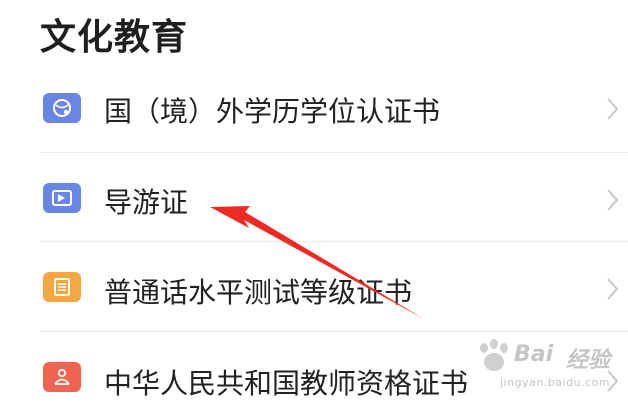  I want to click on watermark-brand-suffix: 经验, so click(588, 360).